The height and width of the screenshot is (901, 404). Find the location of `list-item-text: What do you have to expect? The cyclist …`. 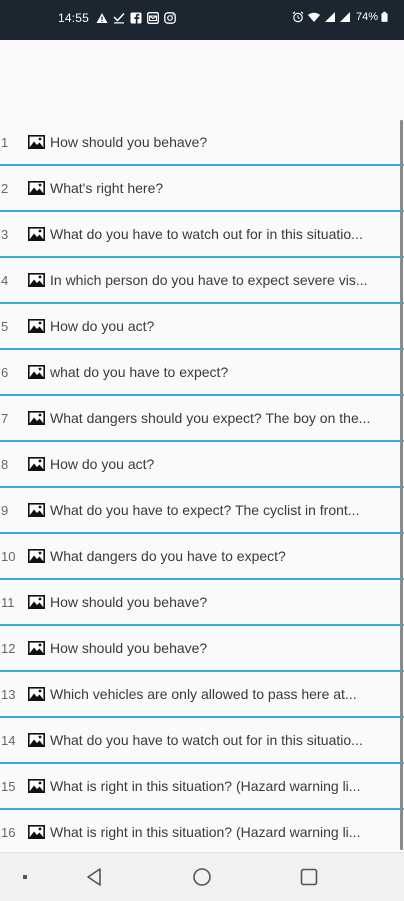

list-item-text: What do you have to expect? The cyclist … is located at coordinates (205, 510).